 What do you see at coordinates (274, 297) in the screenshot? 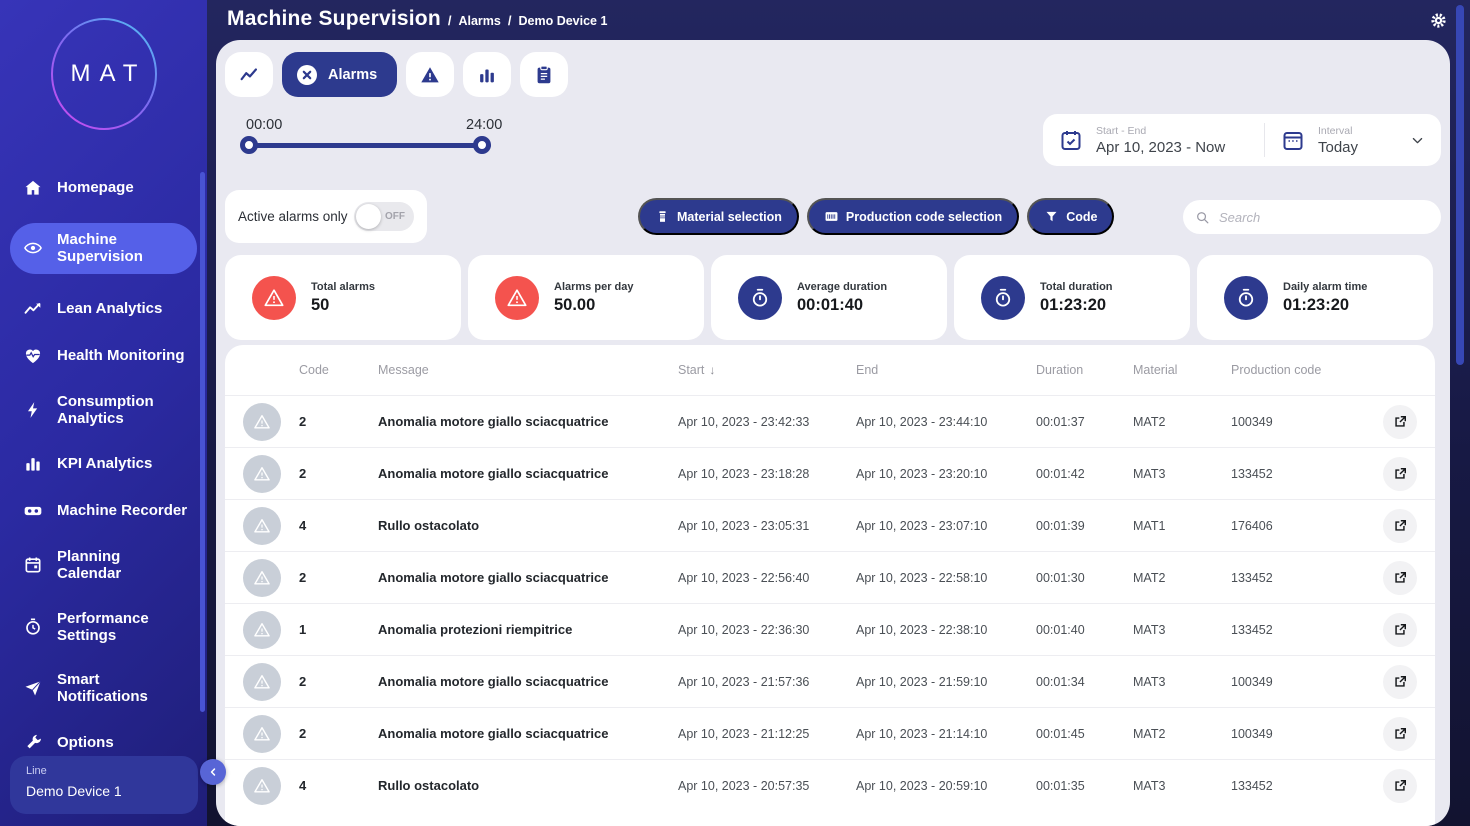
I see `alarm-icon` at bounding box center [274, 297].